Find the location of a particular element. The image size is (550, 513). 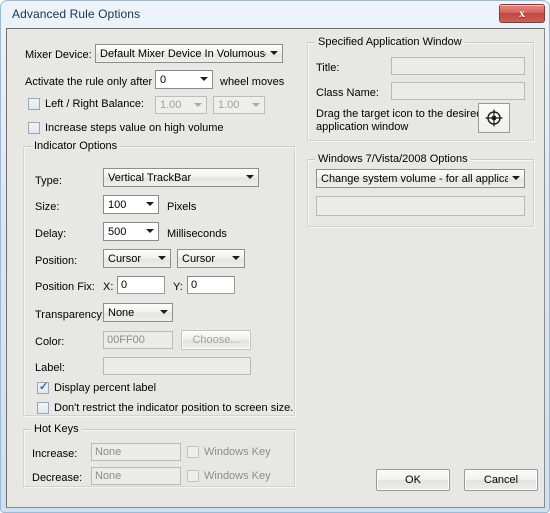

hotkey-decrease-windows-key-checkbox: Windows Key is located at coordinates (229, 476).